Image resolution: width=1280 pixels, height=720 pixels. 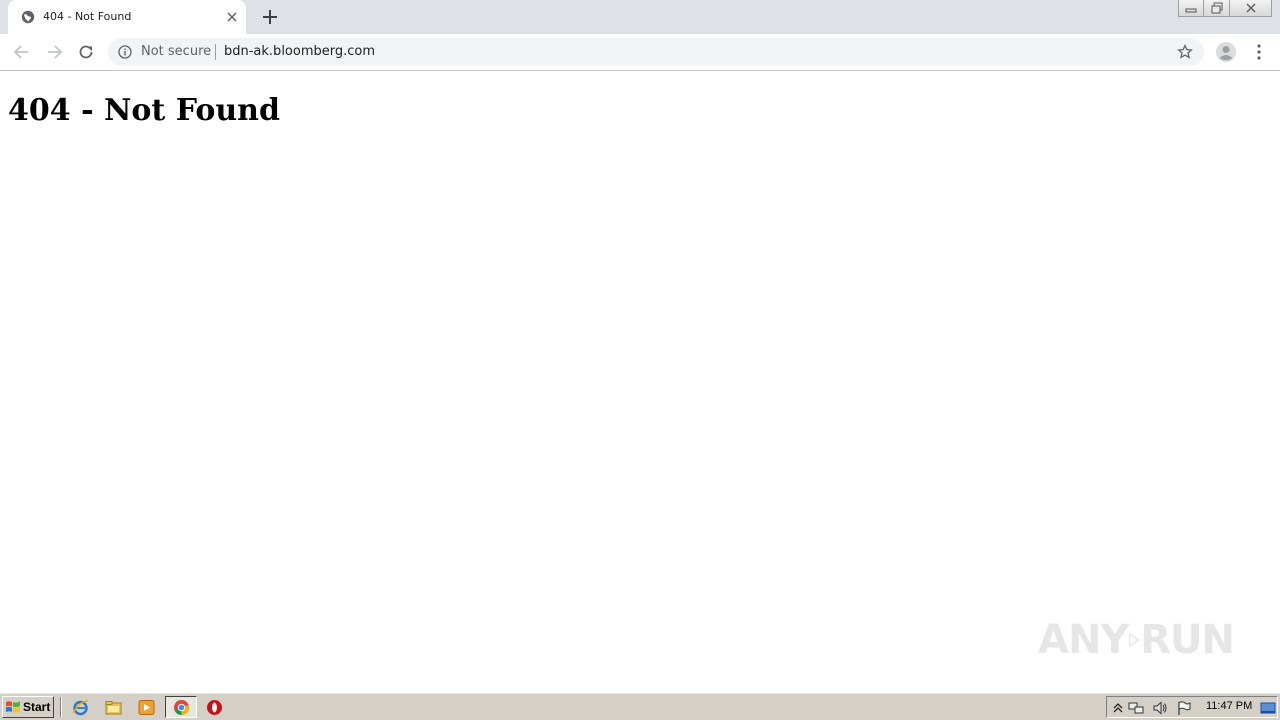 I want to click on chrome-taskbar-button, so click(x=181, y=707).